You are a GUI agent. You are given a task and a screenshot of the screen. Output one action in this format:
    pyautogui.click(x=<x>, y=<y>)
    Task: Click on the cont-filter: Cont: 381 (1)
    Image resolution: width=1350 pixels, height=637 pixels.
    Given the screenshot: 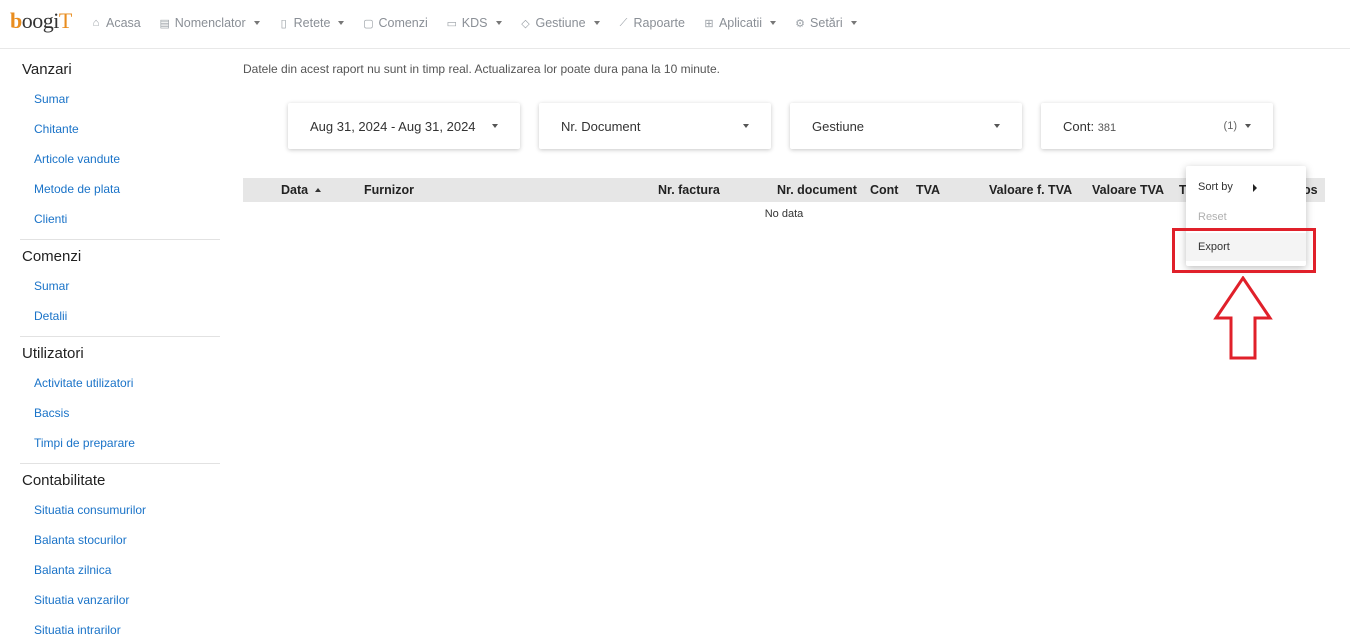 What is the action you would take?
    pyautogui.click(x=1157, y=126)
    